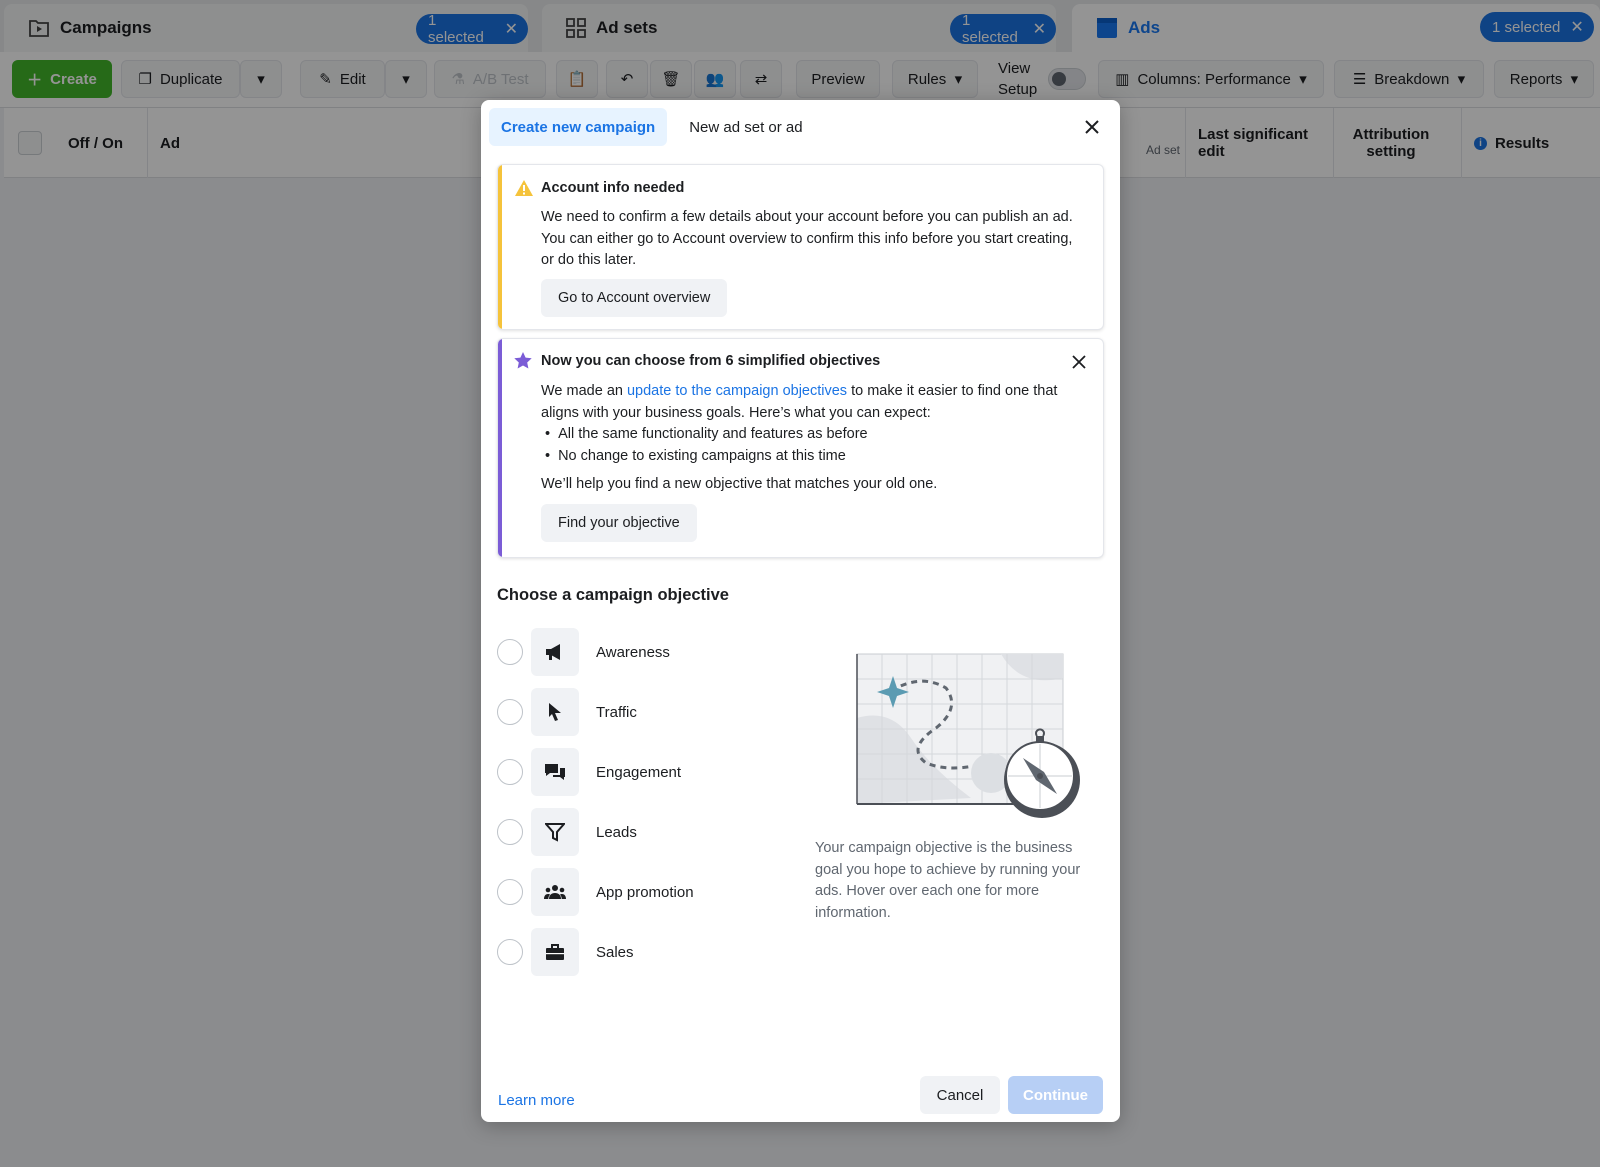 The height and width of the screenshot is (1167, 1600). I want to click on objective-engagement: Engagement, so click(647, 772).